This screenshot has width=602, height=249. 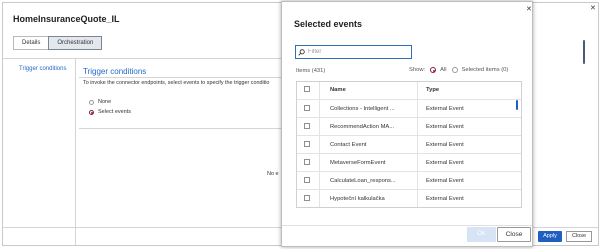 What do you see at coordinates (550, 236) in the screenshot?
I see `apply-button: Apply` at bounding box center [550, 236].